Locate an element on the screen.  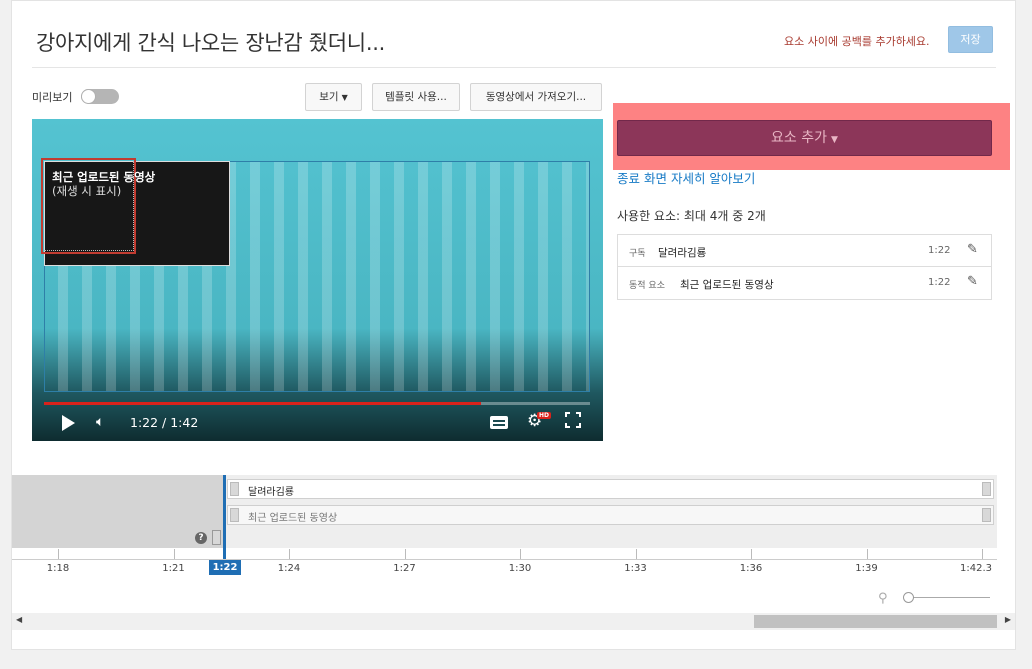
timeline-tick-label: 1:18 is located at coordinates (58, 568).